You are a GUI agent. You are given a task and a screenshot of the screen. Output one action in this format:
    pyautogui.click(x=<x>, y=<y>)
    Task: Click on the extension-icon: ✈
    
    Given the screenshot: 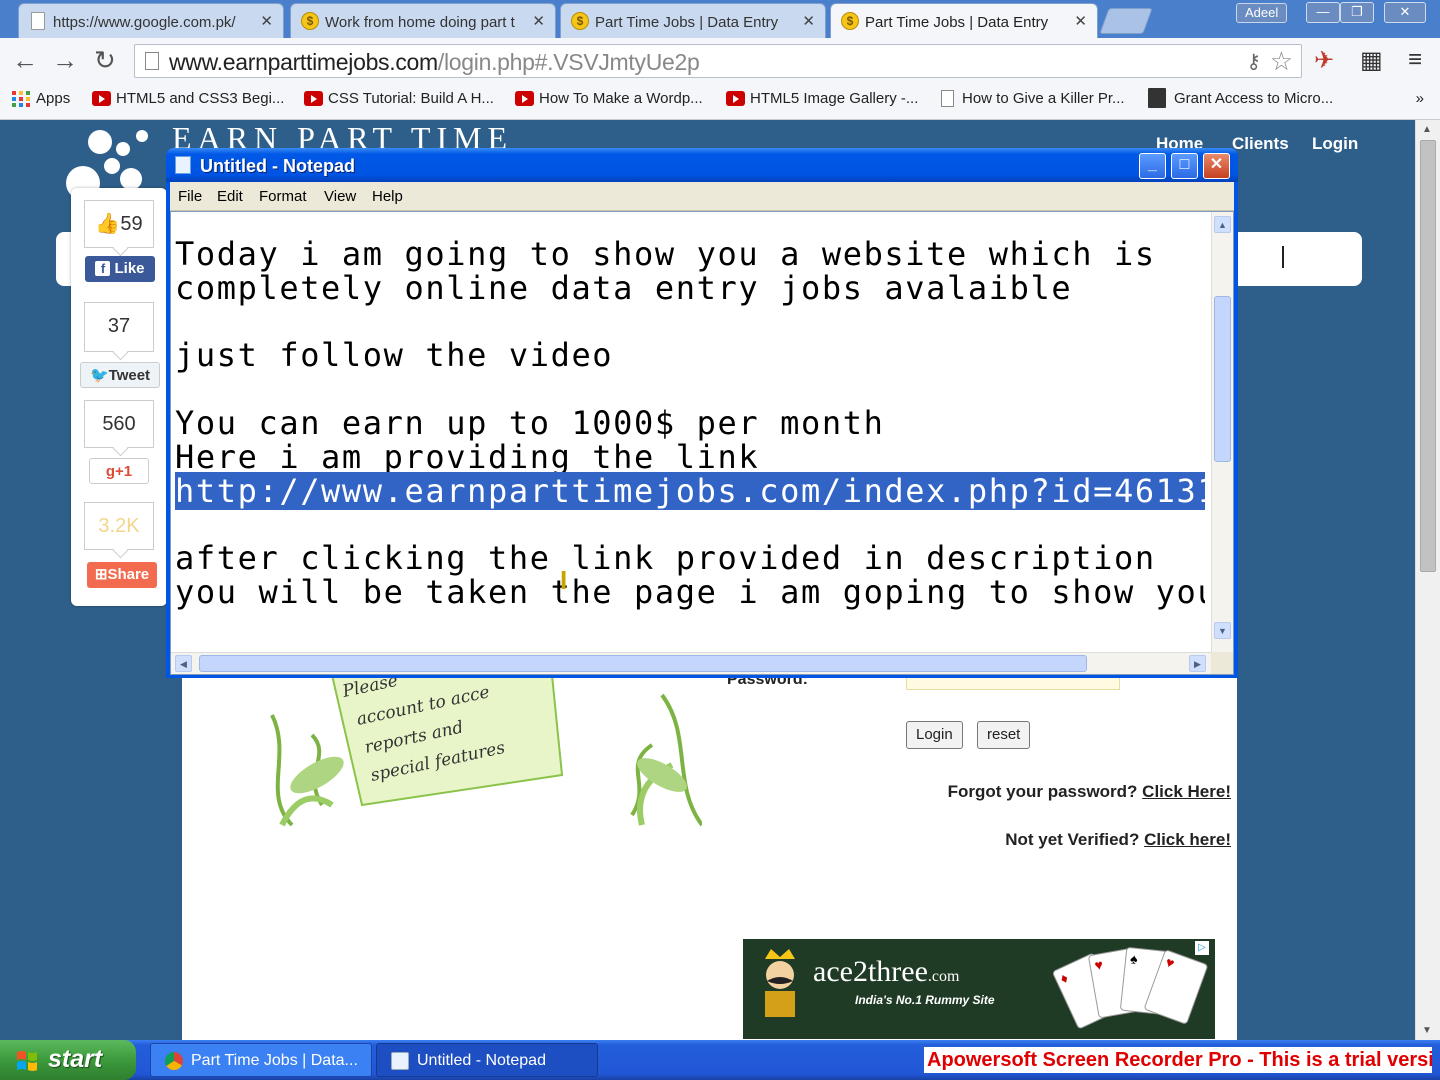 What is the action you would take?
    pyautogui.click(x=1324, y=60)
    